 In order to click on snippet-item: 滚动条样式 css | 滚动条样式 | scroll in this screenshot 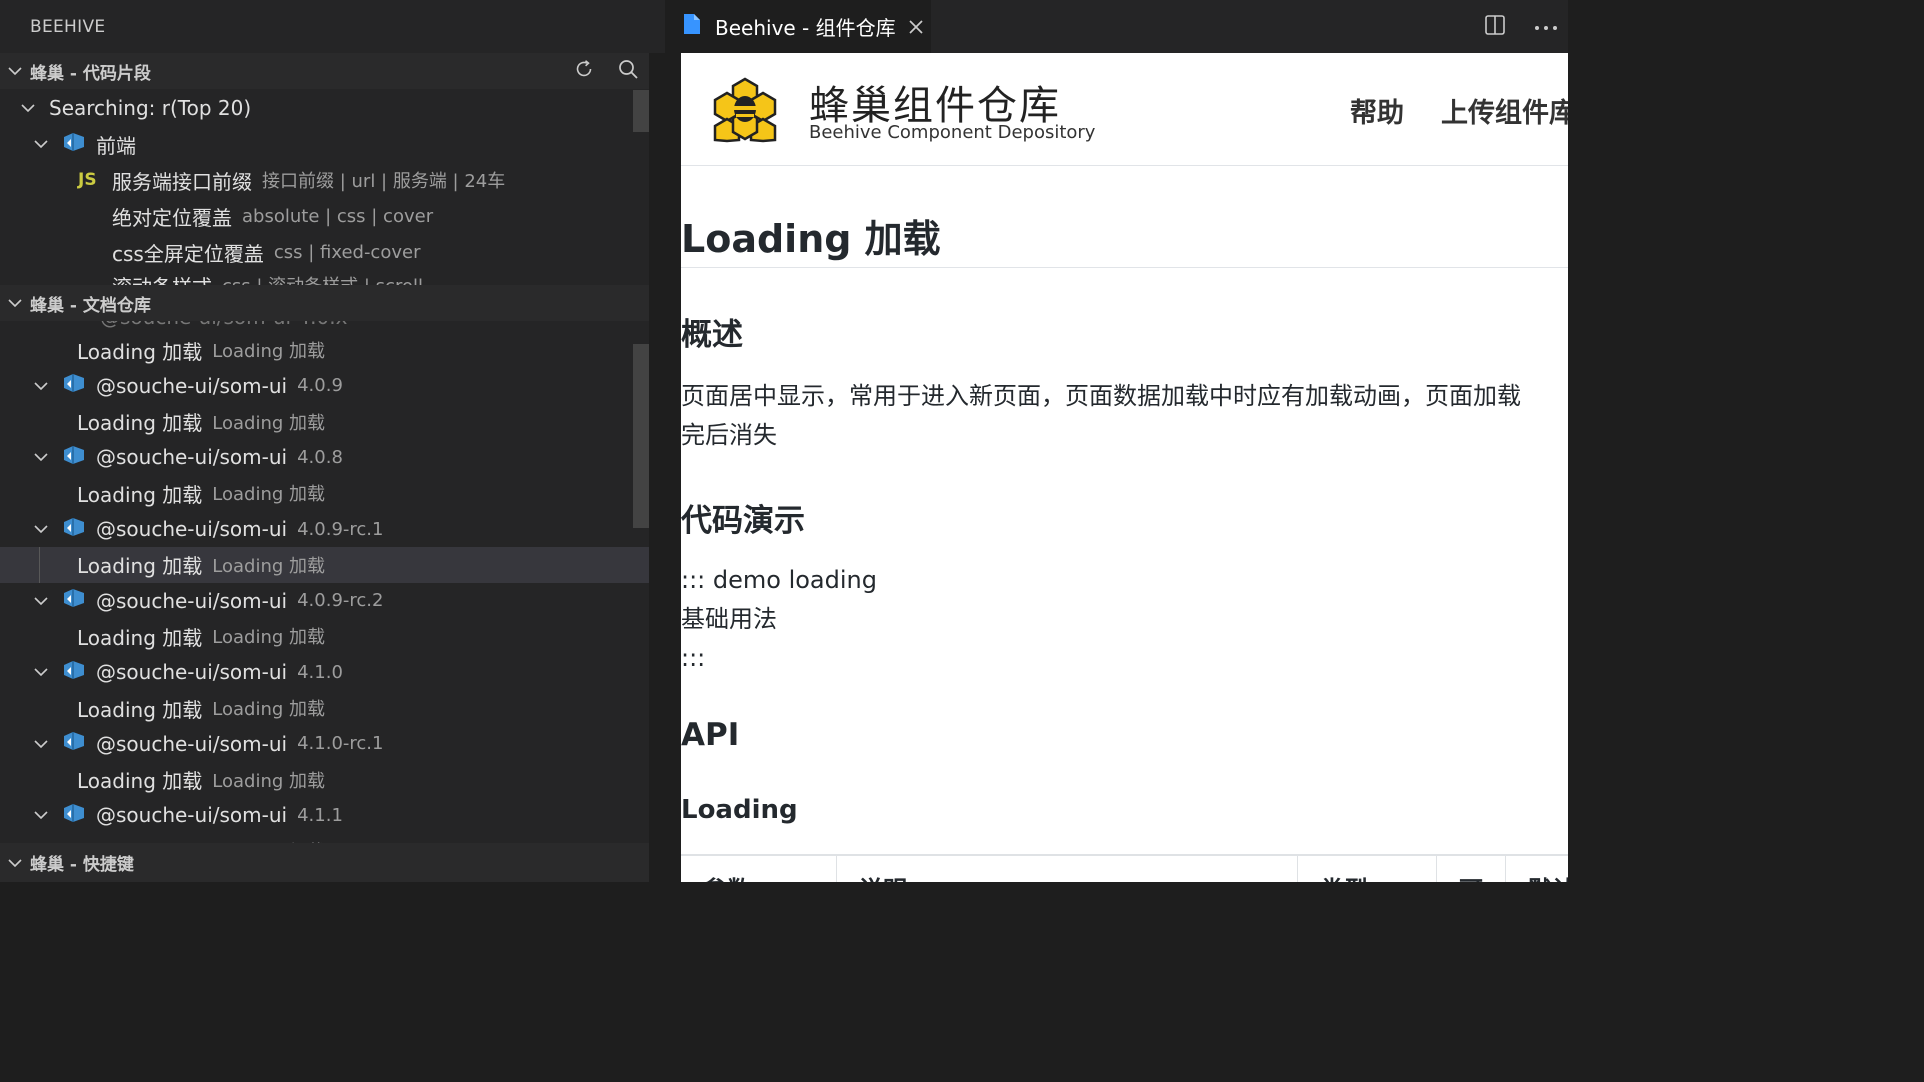, I will do `click(324, 276)`.